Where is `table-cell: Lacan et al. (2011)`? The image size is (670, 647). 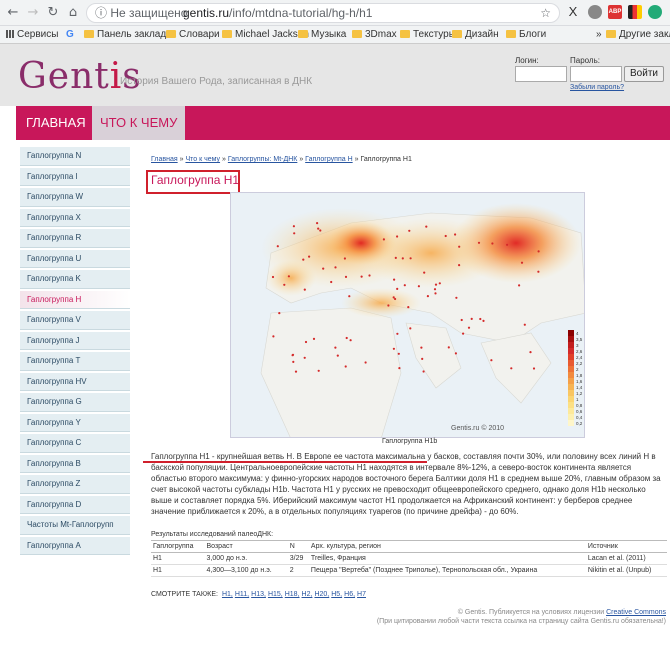
table-cell: Lacan et al. (2011) is located at coordinates (626, 558).